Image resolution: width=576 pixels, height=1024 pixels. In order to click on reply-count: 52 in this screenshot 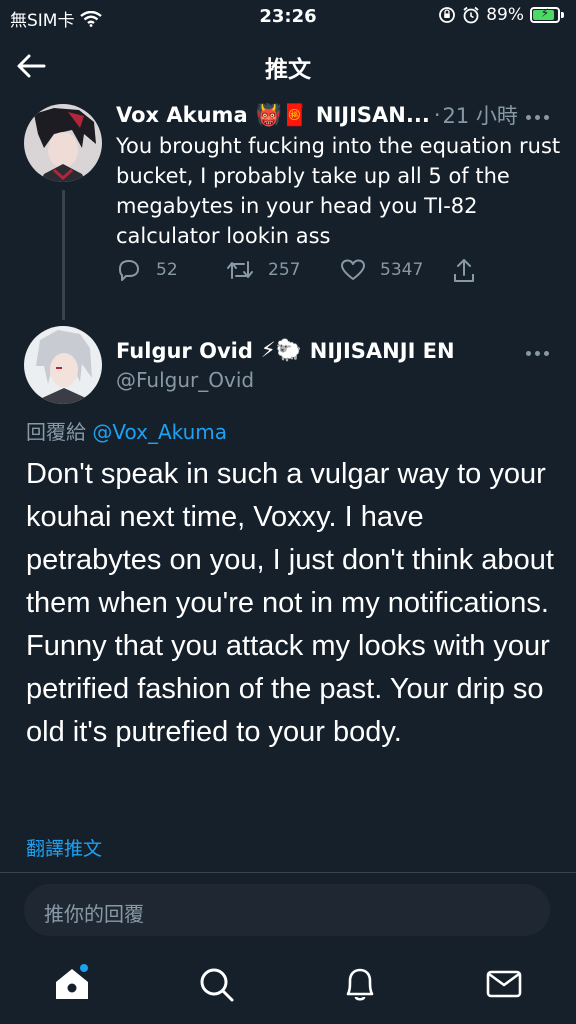, I will do `click(167, 270)`.